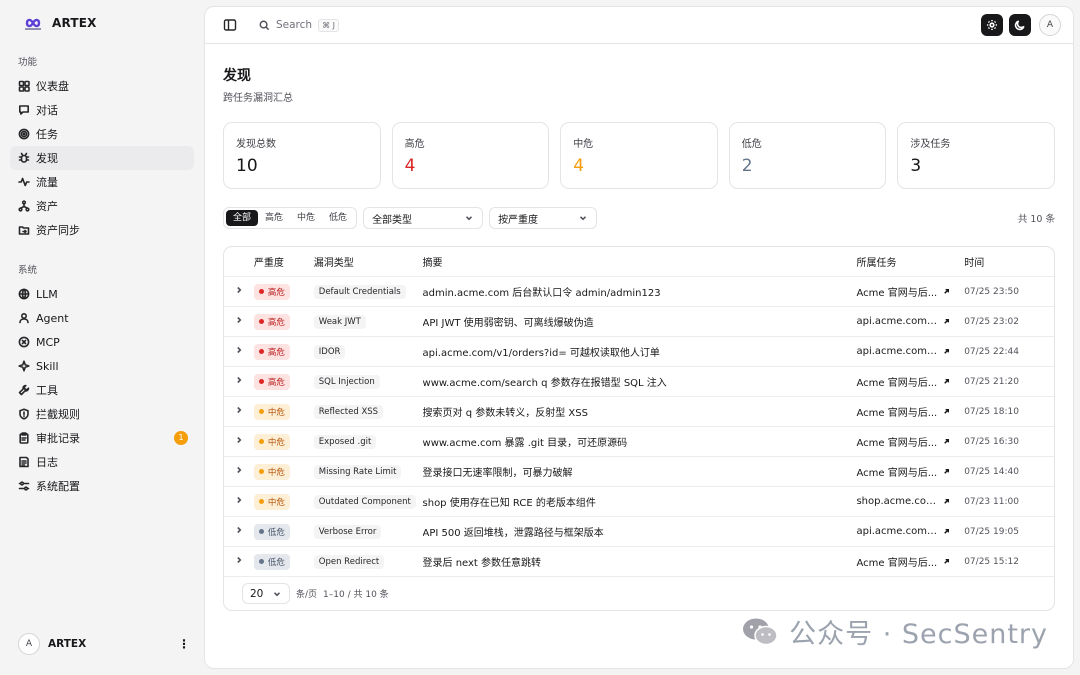  I want to click on sidebar-toggle-icon, so click(230, 25).